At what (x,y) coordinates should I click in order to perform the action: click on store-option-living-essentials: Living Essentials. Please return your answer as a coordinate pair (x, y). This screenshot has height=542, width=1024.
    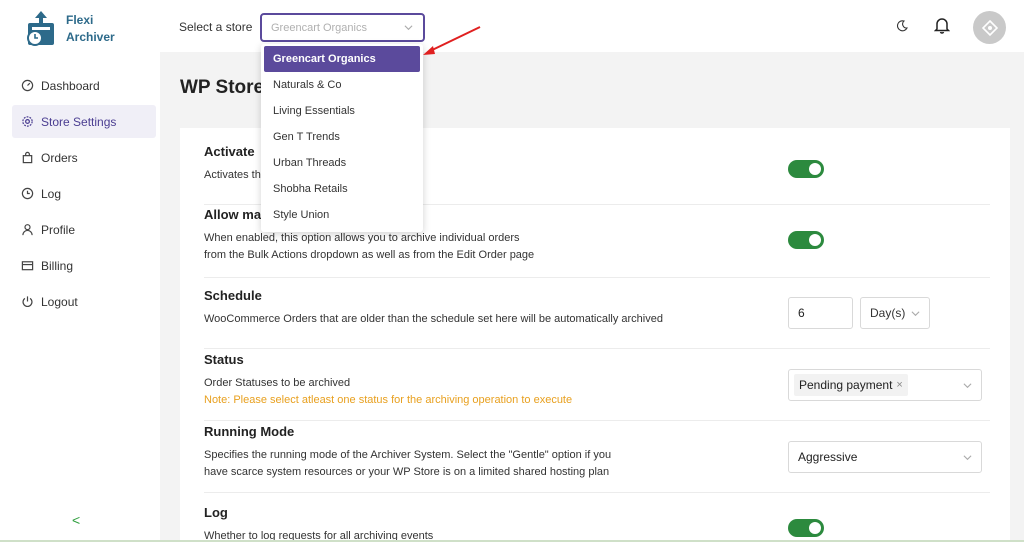
    Looking at the image, I should click on (342, 111).